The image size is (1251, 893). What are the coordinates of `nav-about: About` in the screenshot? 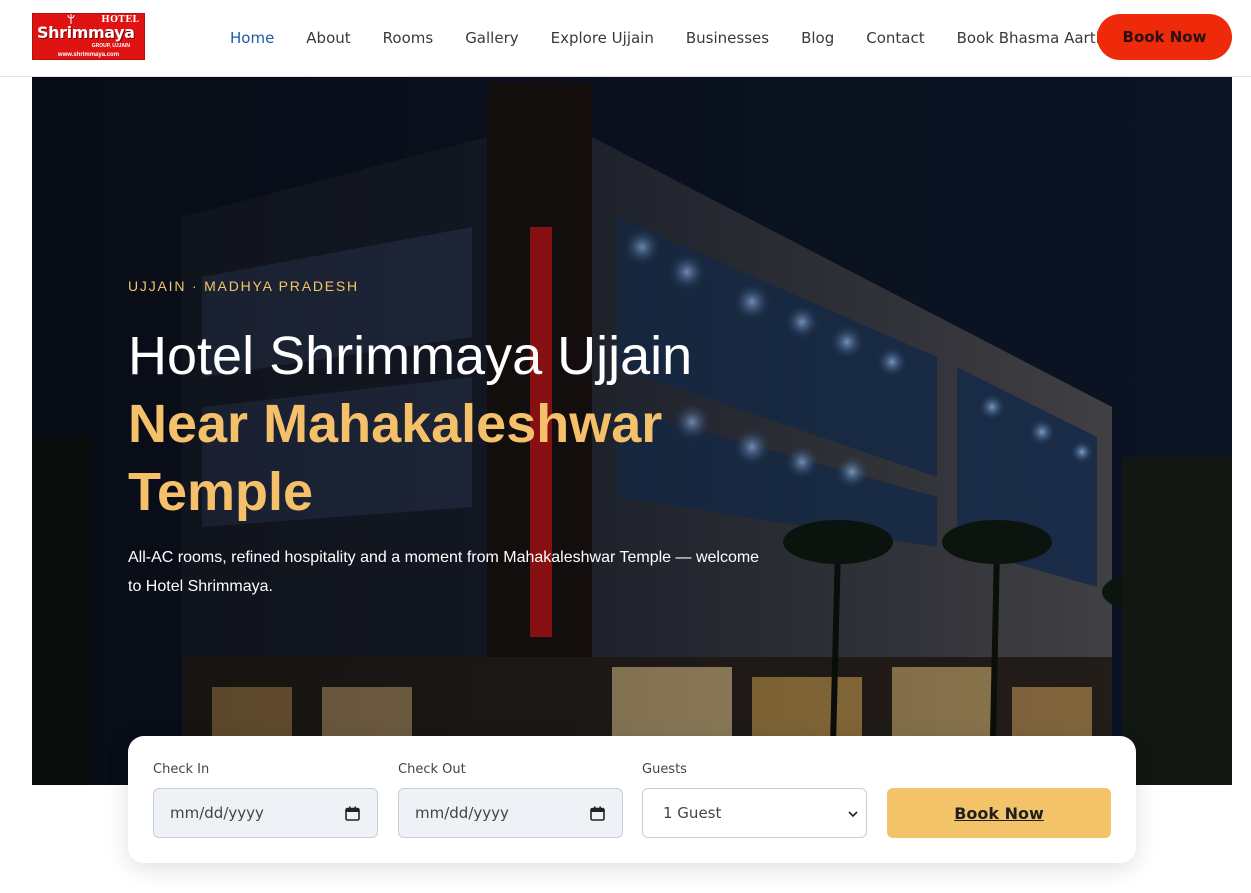 It's located at (328, 38).